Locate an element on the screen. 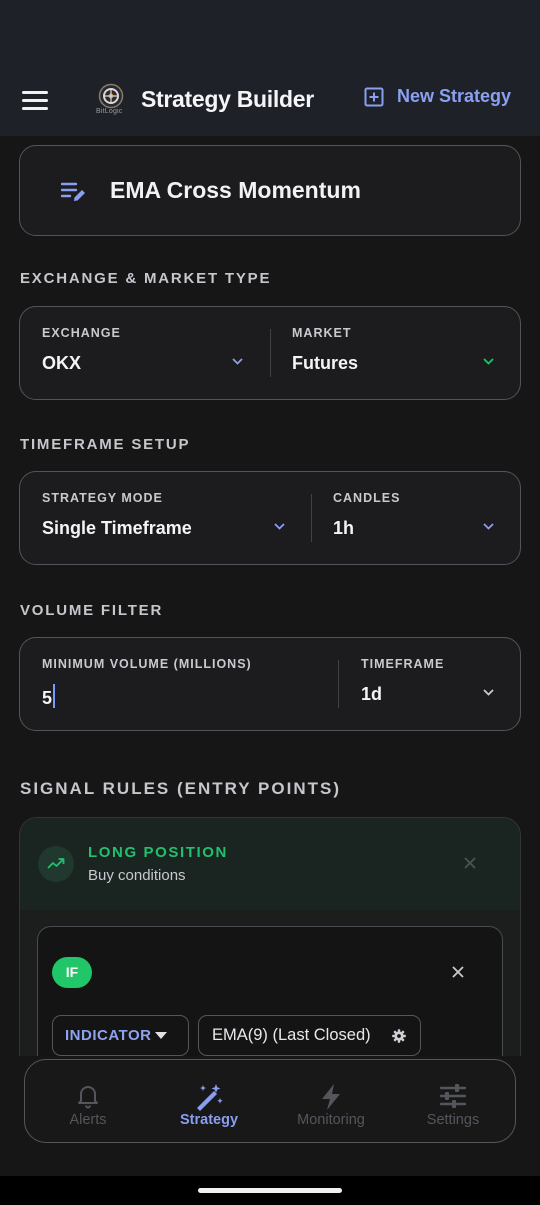  min-volume-input: MINIMUM VOLUME (MILLIONS) 5 is located at coordinates (179, 684).